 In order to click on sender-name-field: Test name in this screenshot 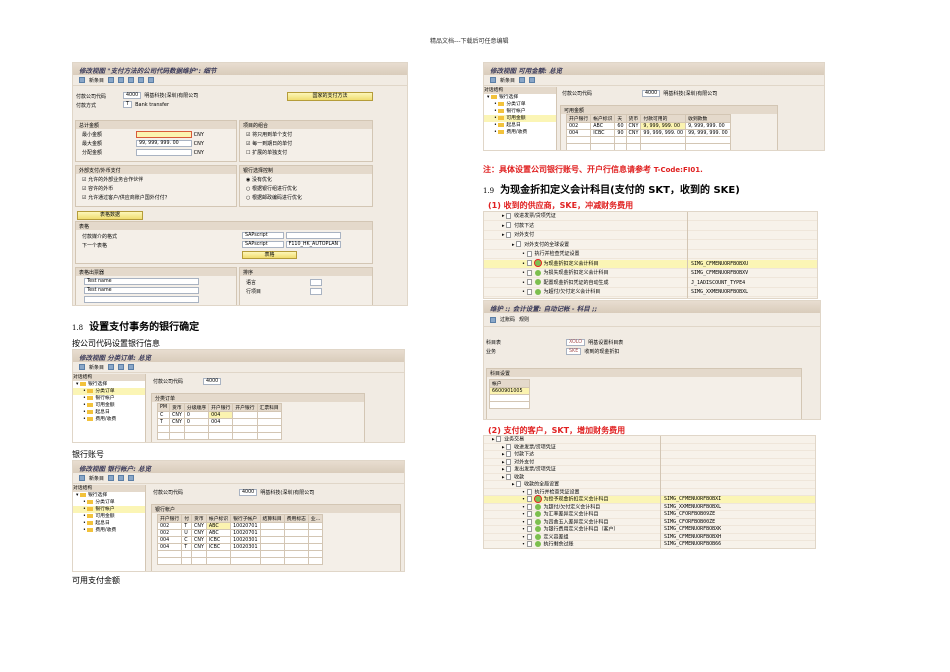, I will do `click(141, 281)`.